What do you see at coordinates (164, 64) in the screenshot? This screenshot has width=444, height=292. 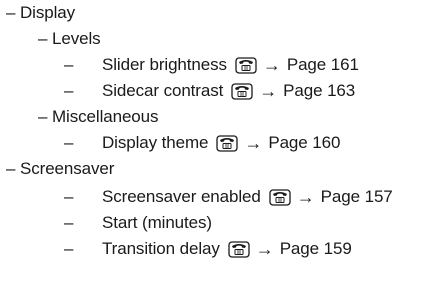 I see `tree-item-label: Slider brightness` at bounding box center [164, 64].